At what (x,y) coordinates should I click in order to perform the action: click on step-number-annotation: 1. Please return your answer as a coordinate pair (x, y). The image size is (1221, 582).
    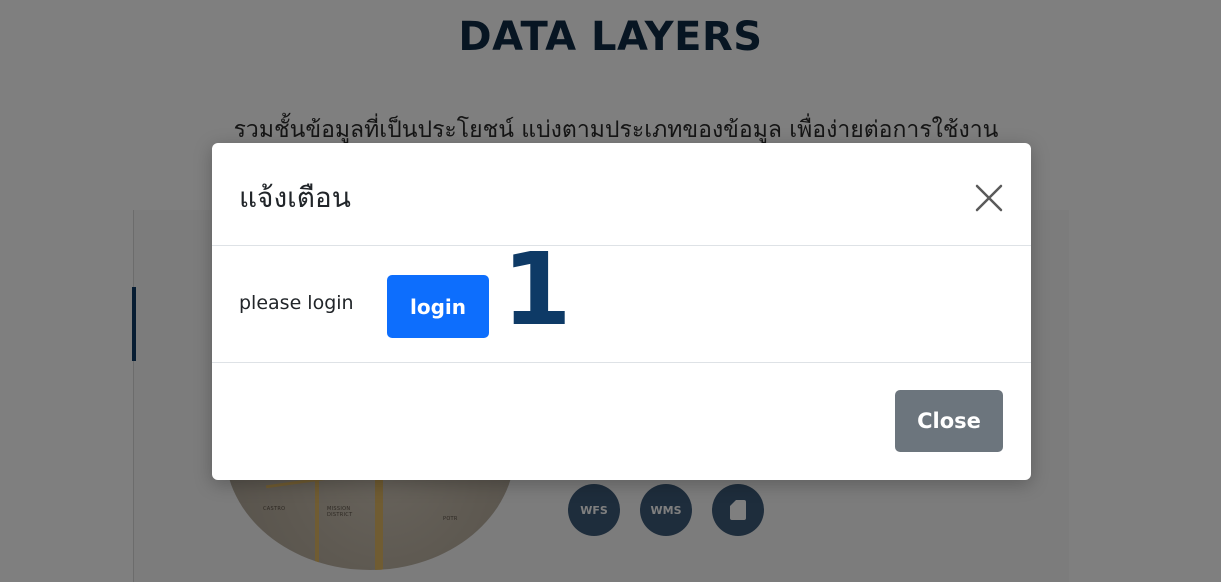
    Looking at the image, I should click on (537, 289).